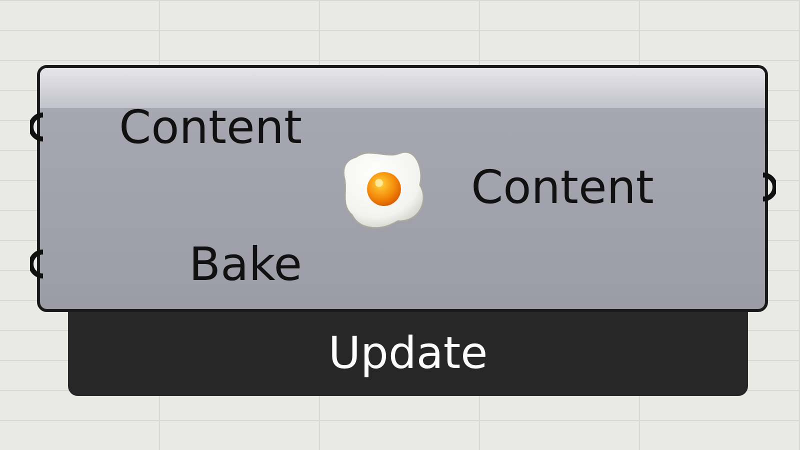 The height and width of the screenshot is (450, 800). What do you see at coordinates (769, 187) in the screenshot?
I see `output-grip-icon` at bounding box center [769, 187].